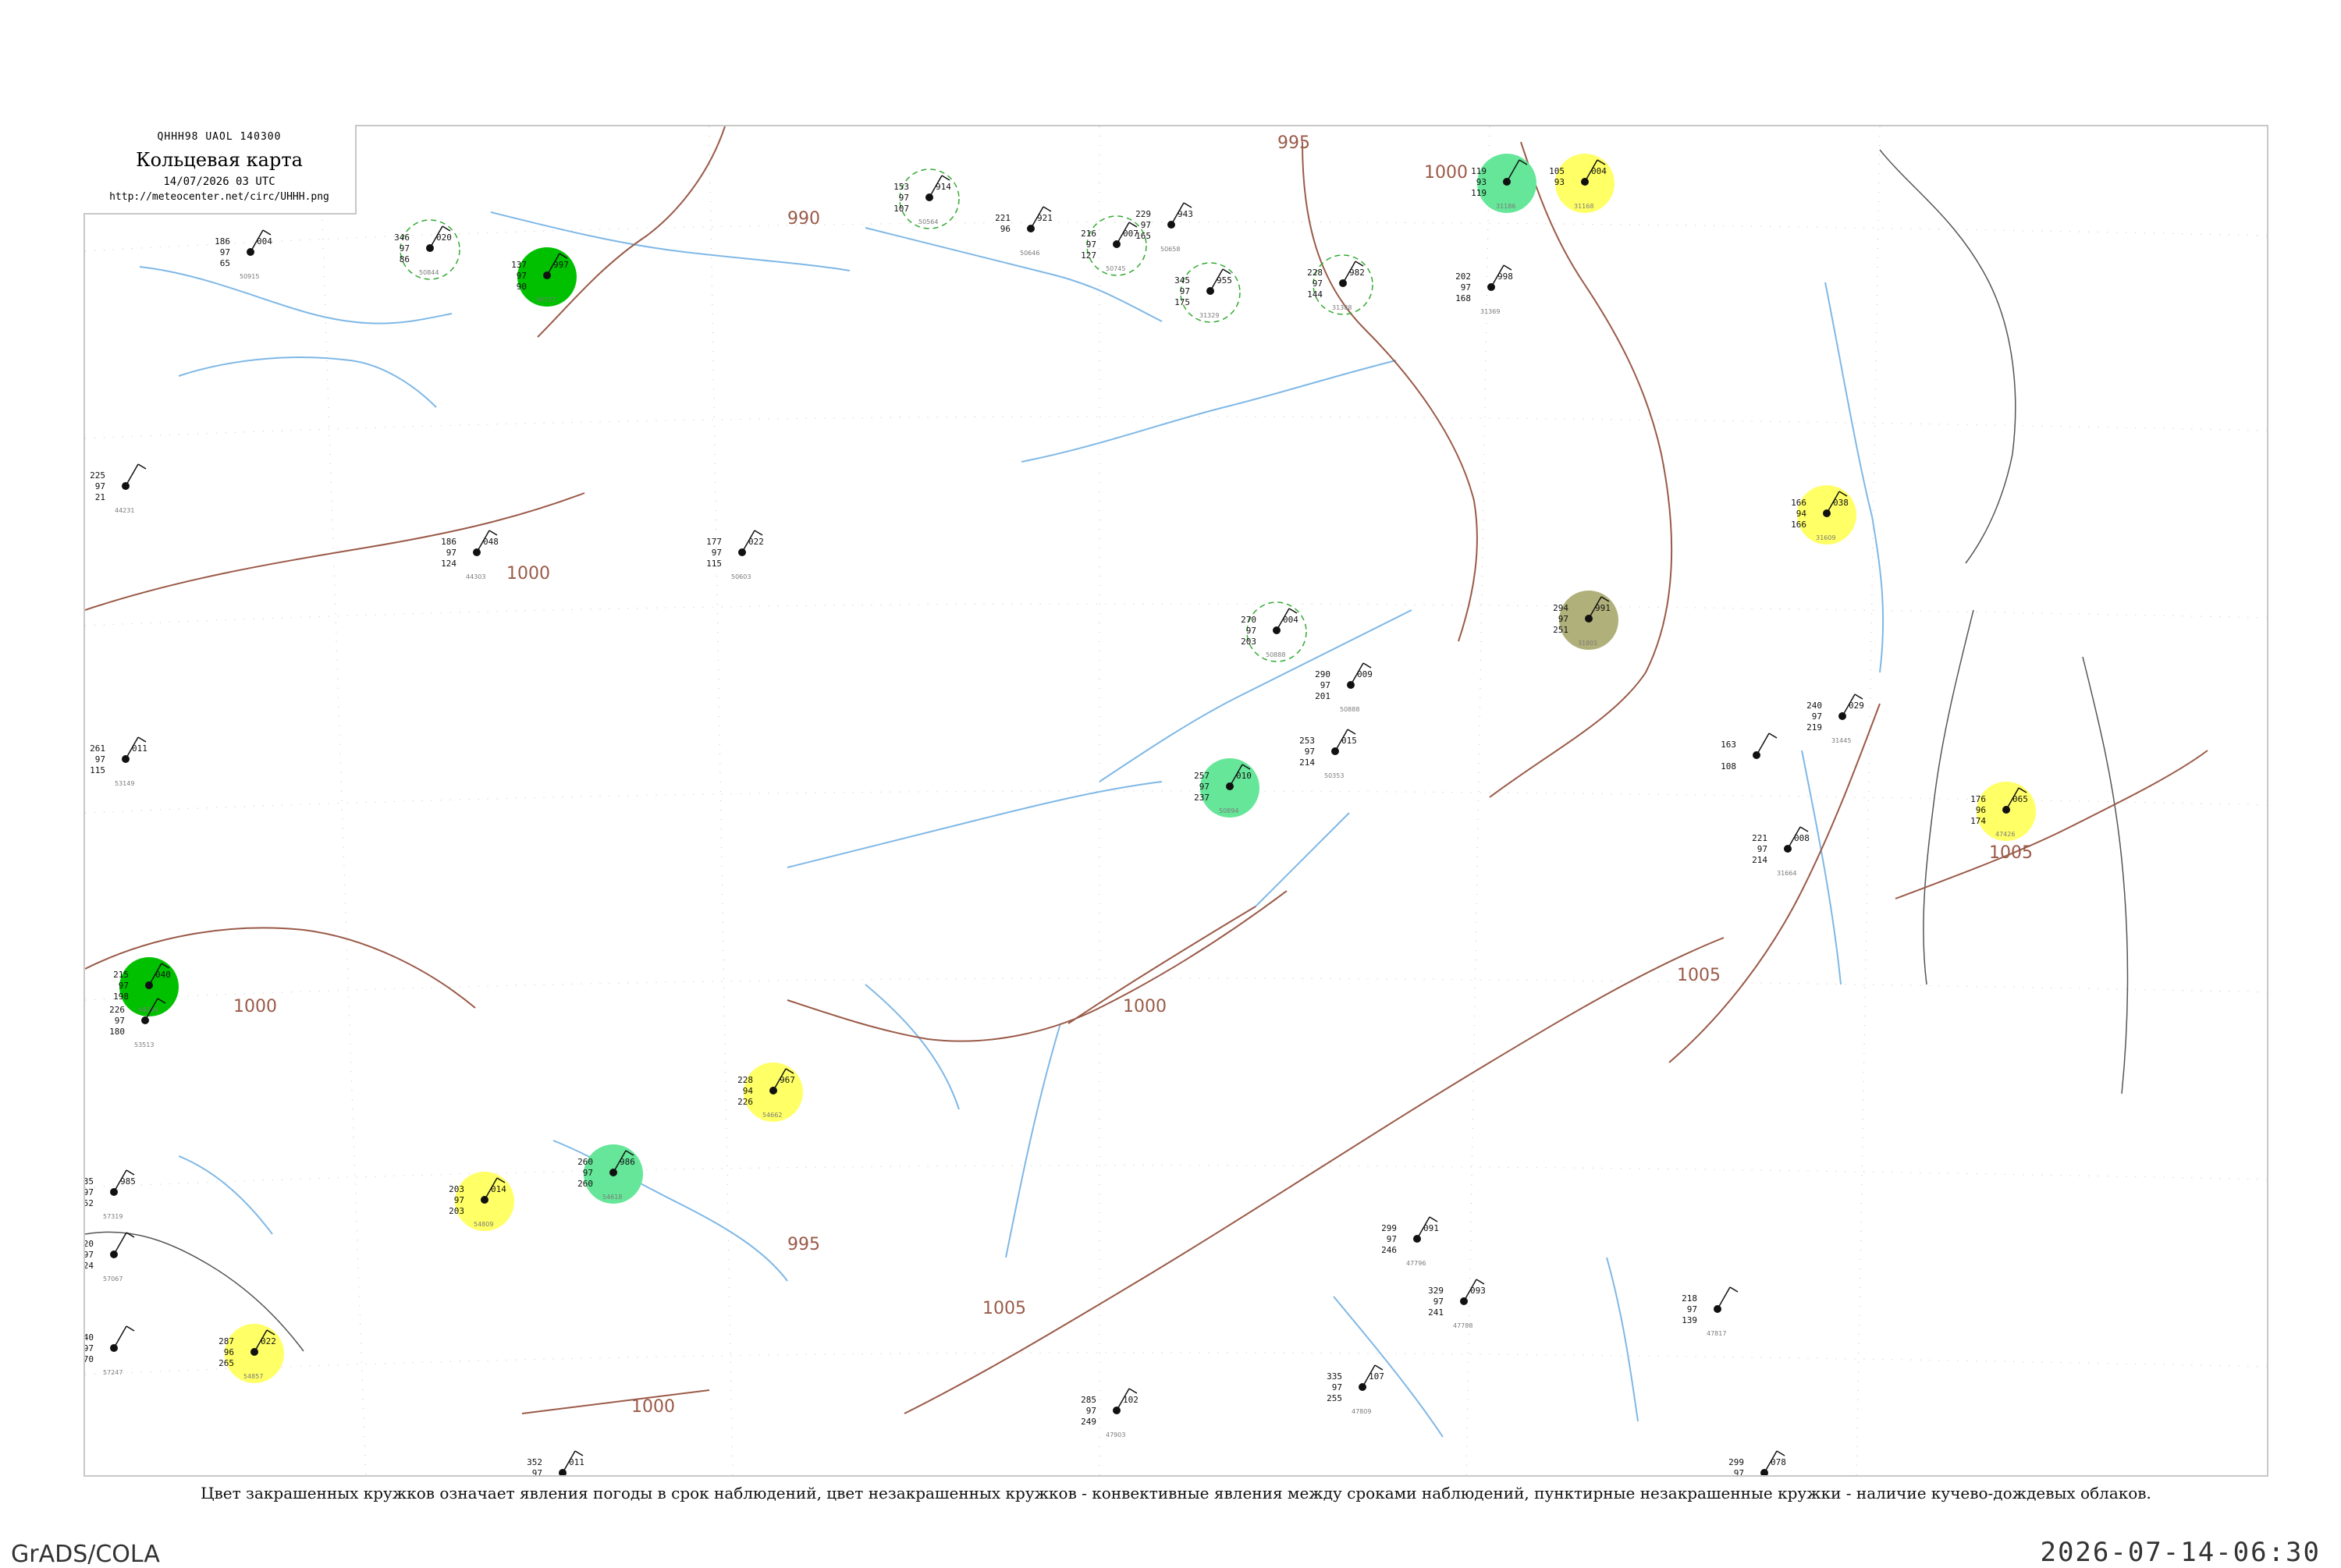 The height and width of the screenshot is (1568, 2341). What do you see at coordinates (1798, 503) in the screenshot?
I see `station-value-t: 166` at bounding box center [1798, 503].